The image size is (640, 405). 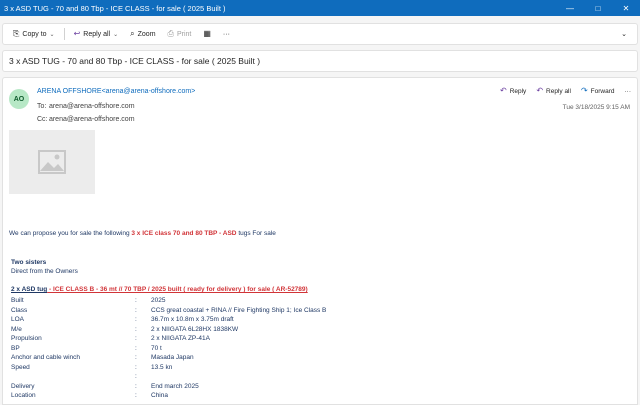 What do you see at coordinates (162, 367) in the screenshot?
I see `spec-value: 13.5 kn` at bounding box center [162, 367].